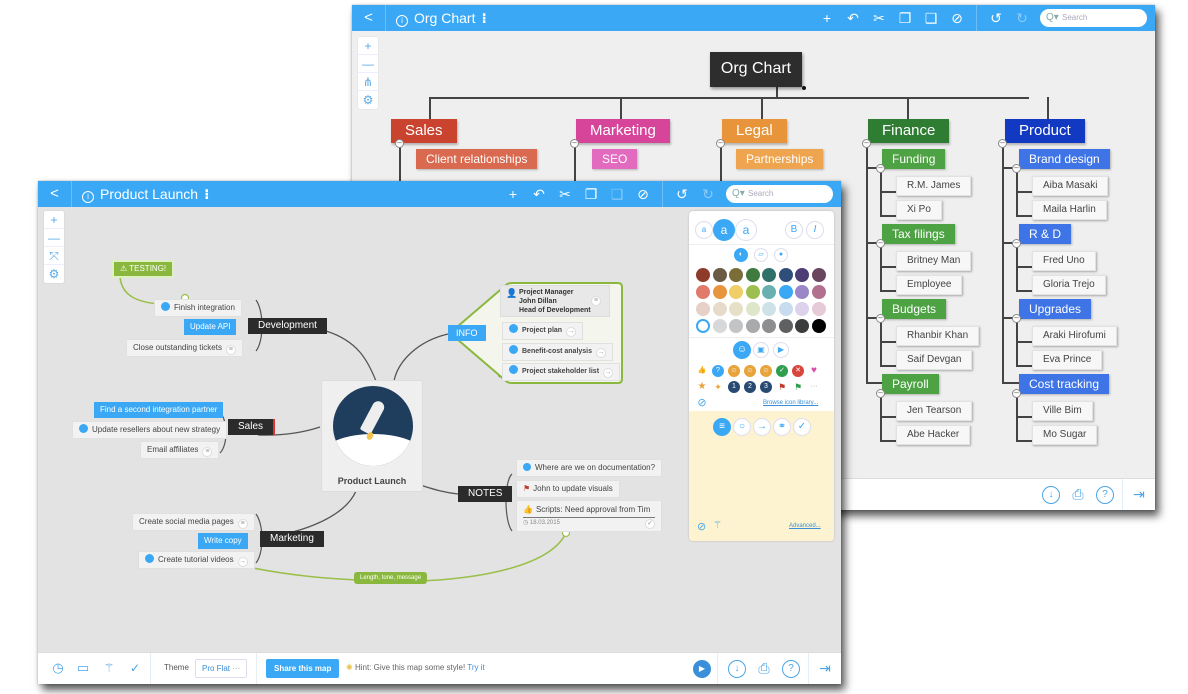 The image size is (1188, 694). I want to click on collapse-marketing: –, so click(574, 143).